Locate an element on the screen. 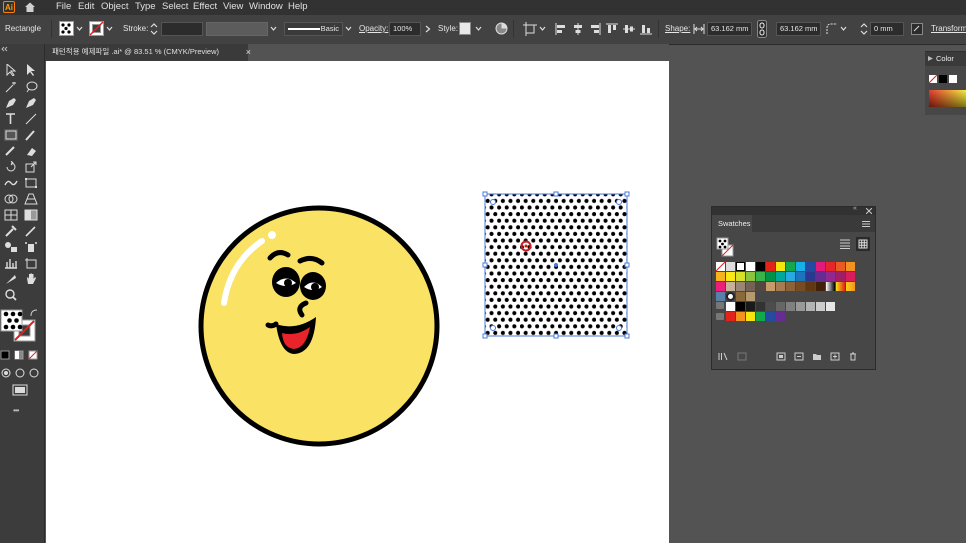 This screenshot has width=966, height=543. menu-window: Window is located at coordinates (266, 7).